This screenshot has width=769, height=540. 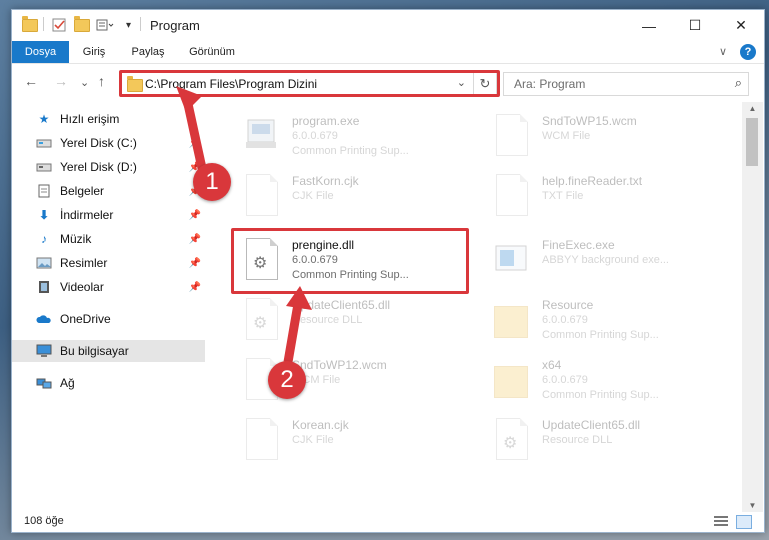 What do you see at coordinates (212, 182) in the screenshot?
I see `step-1-badge: 1` at bounding box center [212, 182].